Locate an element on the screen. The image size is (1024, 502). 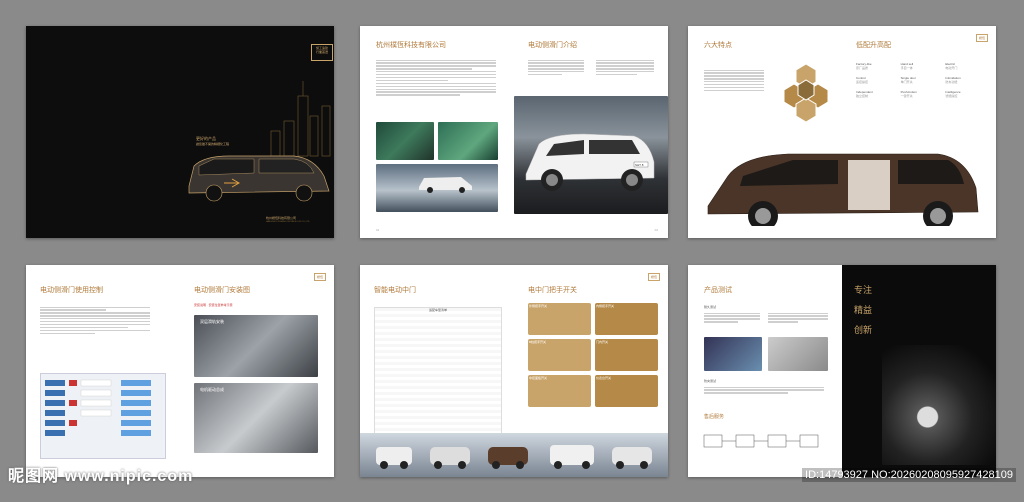
install-label-2: 电机驱动总成 is located at coordinates (212, 389).